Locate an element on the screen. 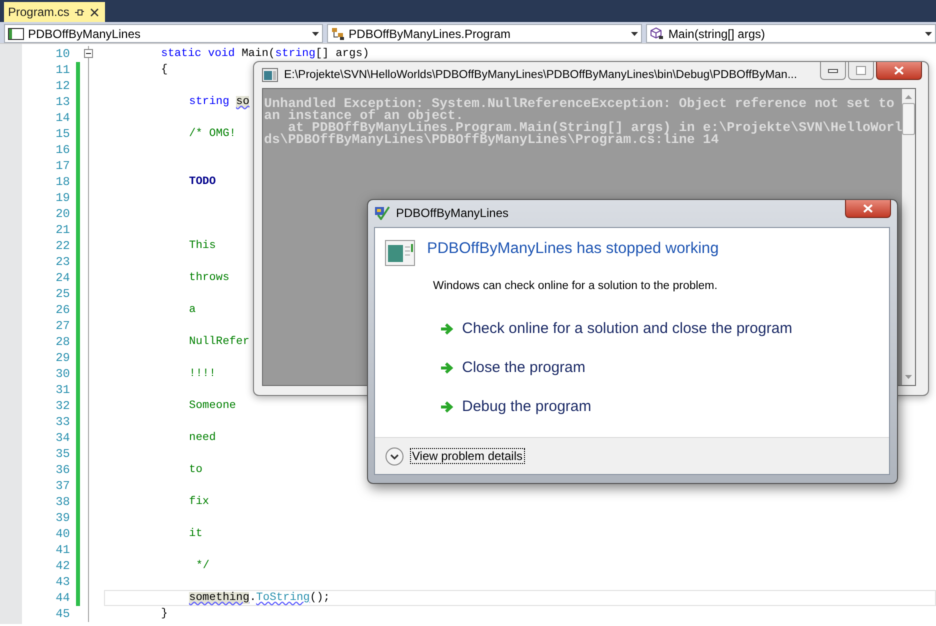 This screenshot has height=626, width=936. comment-text: it is located at coordinates (195, 534).